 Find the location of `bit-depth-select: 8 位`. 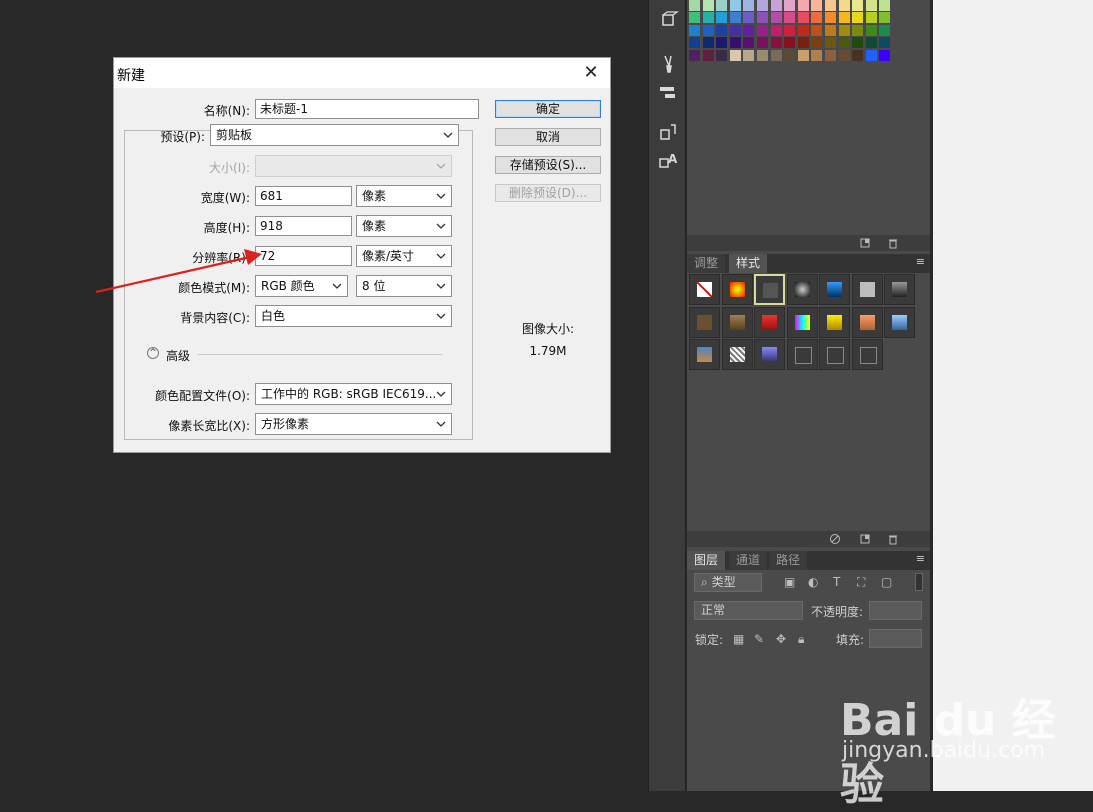

bit-depth-select: 8 位 is located at coordinates (404, 286).